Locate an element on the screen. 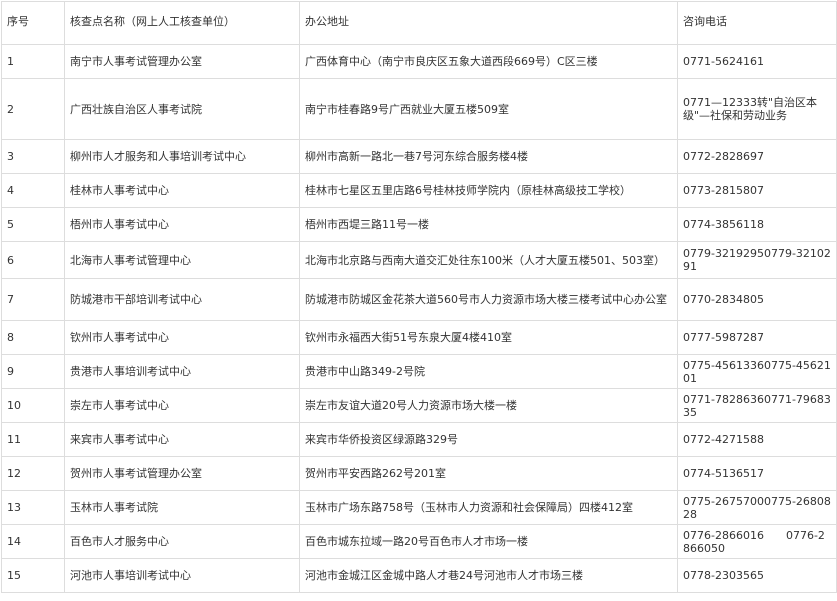 This screenshot has height=601, width=837. row-index: 4 is located at coordinates (33, 190).